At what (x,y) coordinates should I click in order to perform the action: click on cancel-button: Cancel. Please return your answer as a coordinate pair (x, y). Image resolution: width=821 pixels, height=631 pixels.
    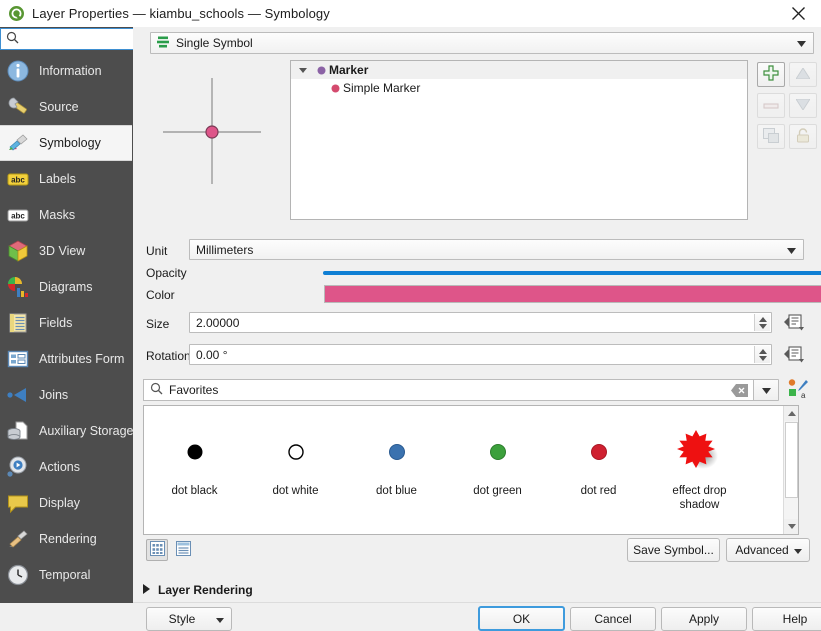
    Looking at the image, I should click on (613, 619).